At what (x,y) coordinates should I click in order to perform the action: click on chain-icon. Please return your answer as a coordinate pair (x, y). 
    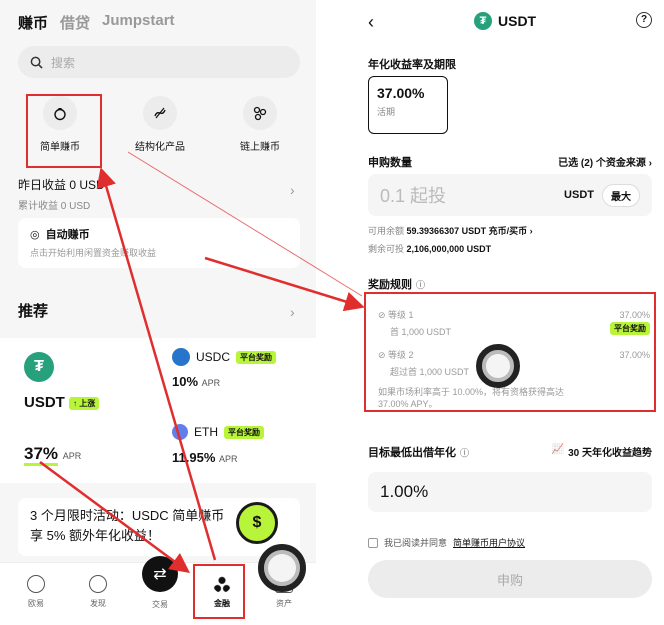
    Looking at the image, I should click on (260, 113).